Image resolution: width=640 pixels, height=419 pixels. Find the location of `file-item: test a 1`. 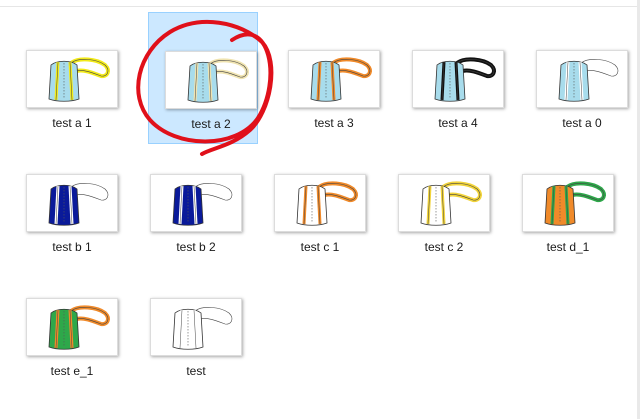

file-item: test a 1 is located at coordinates (65, 78).